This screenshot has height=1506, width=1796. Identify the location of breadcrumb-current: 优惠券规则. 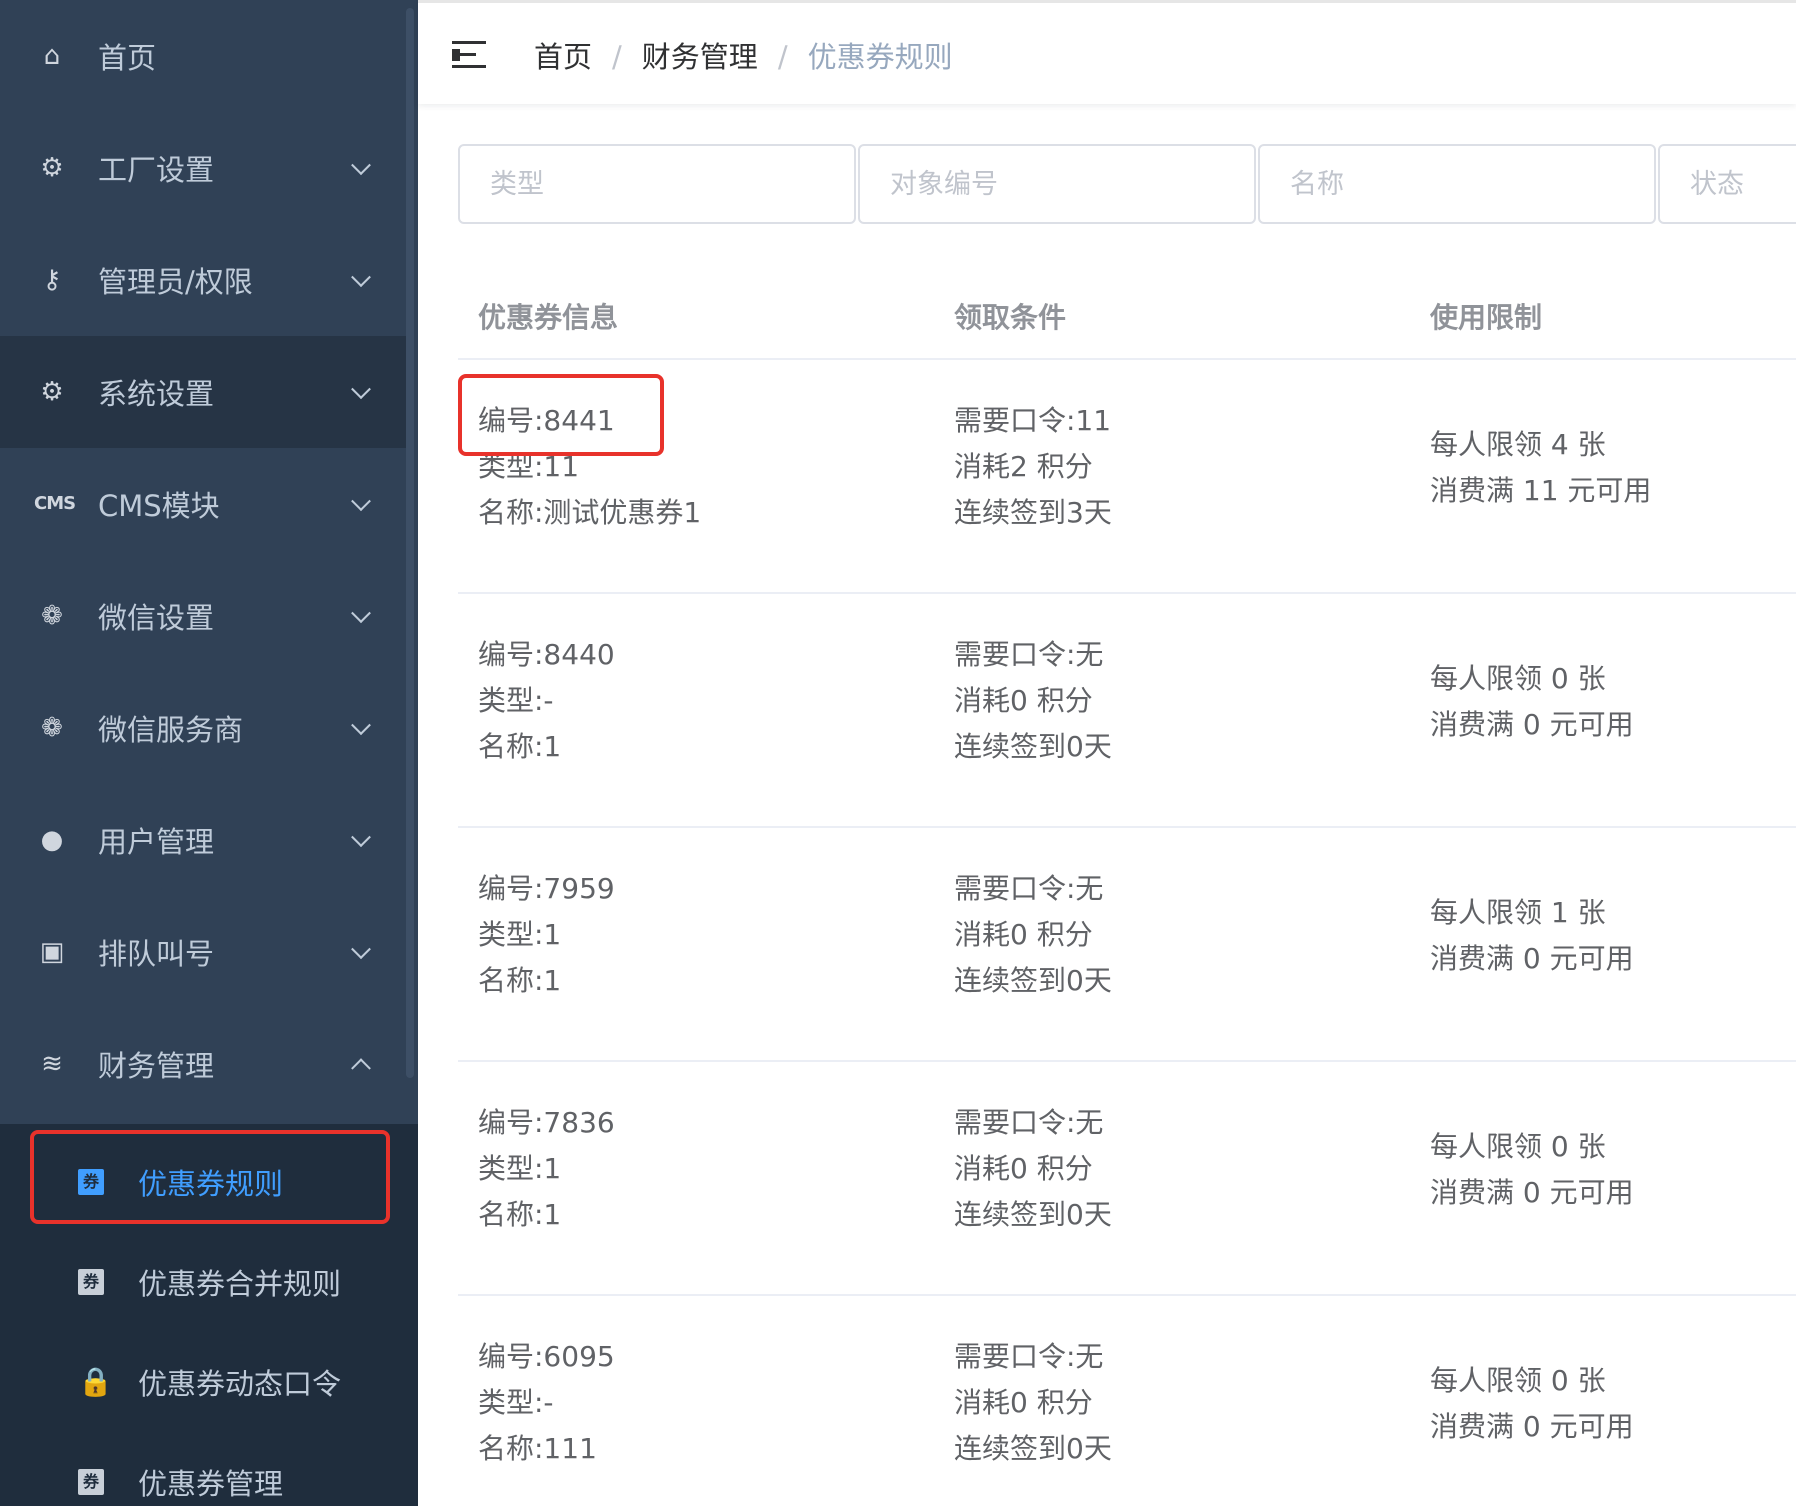
(880, 57).